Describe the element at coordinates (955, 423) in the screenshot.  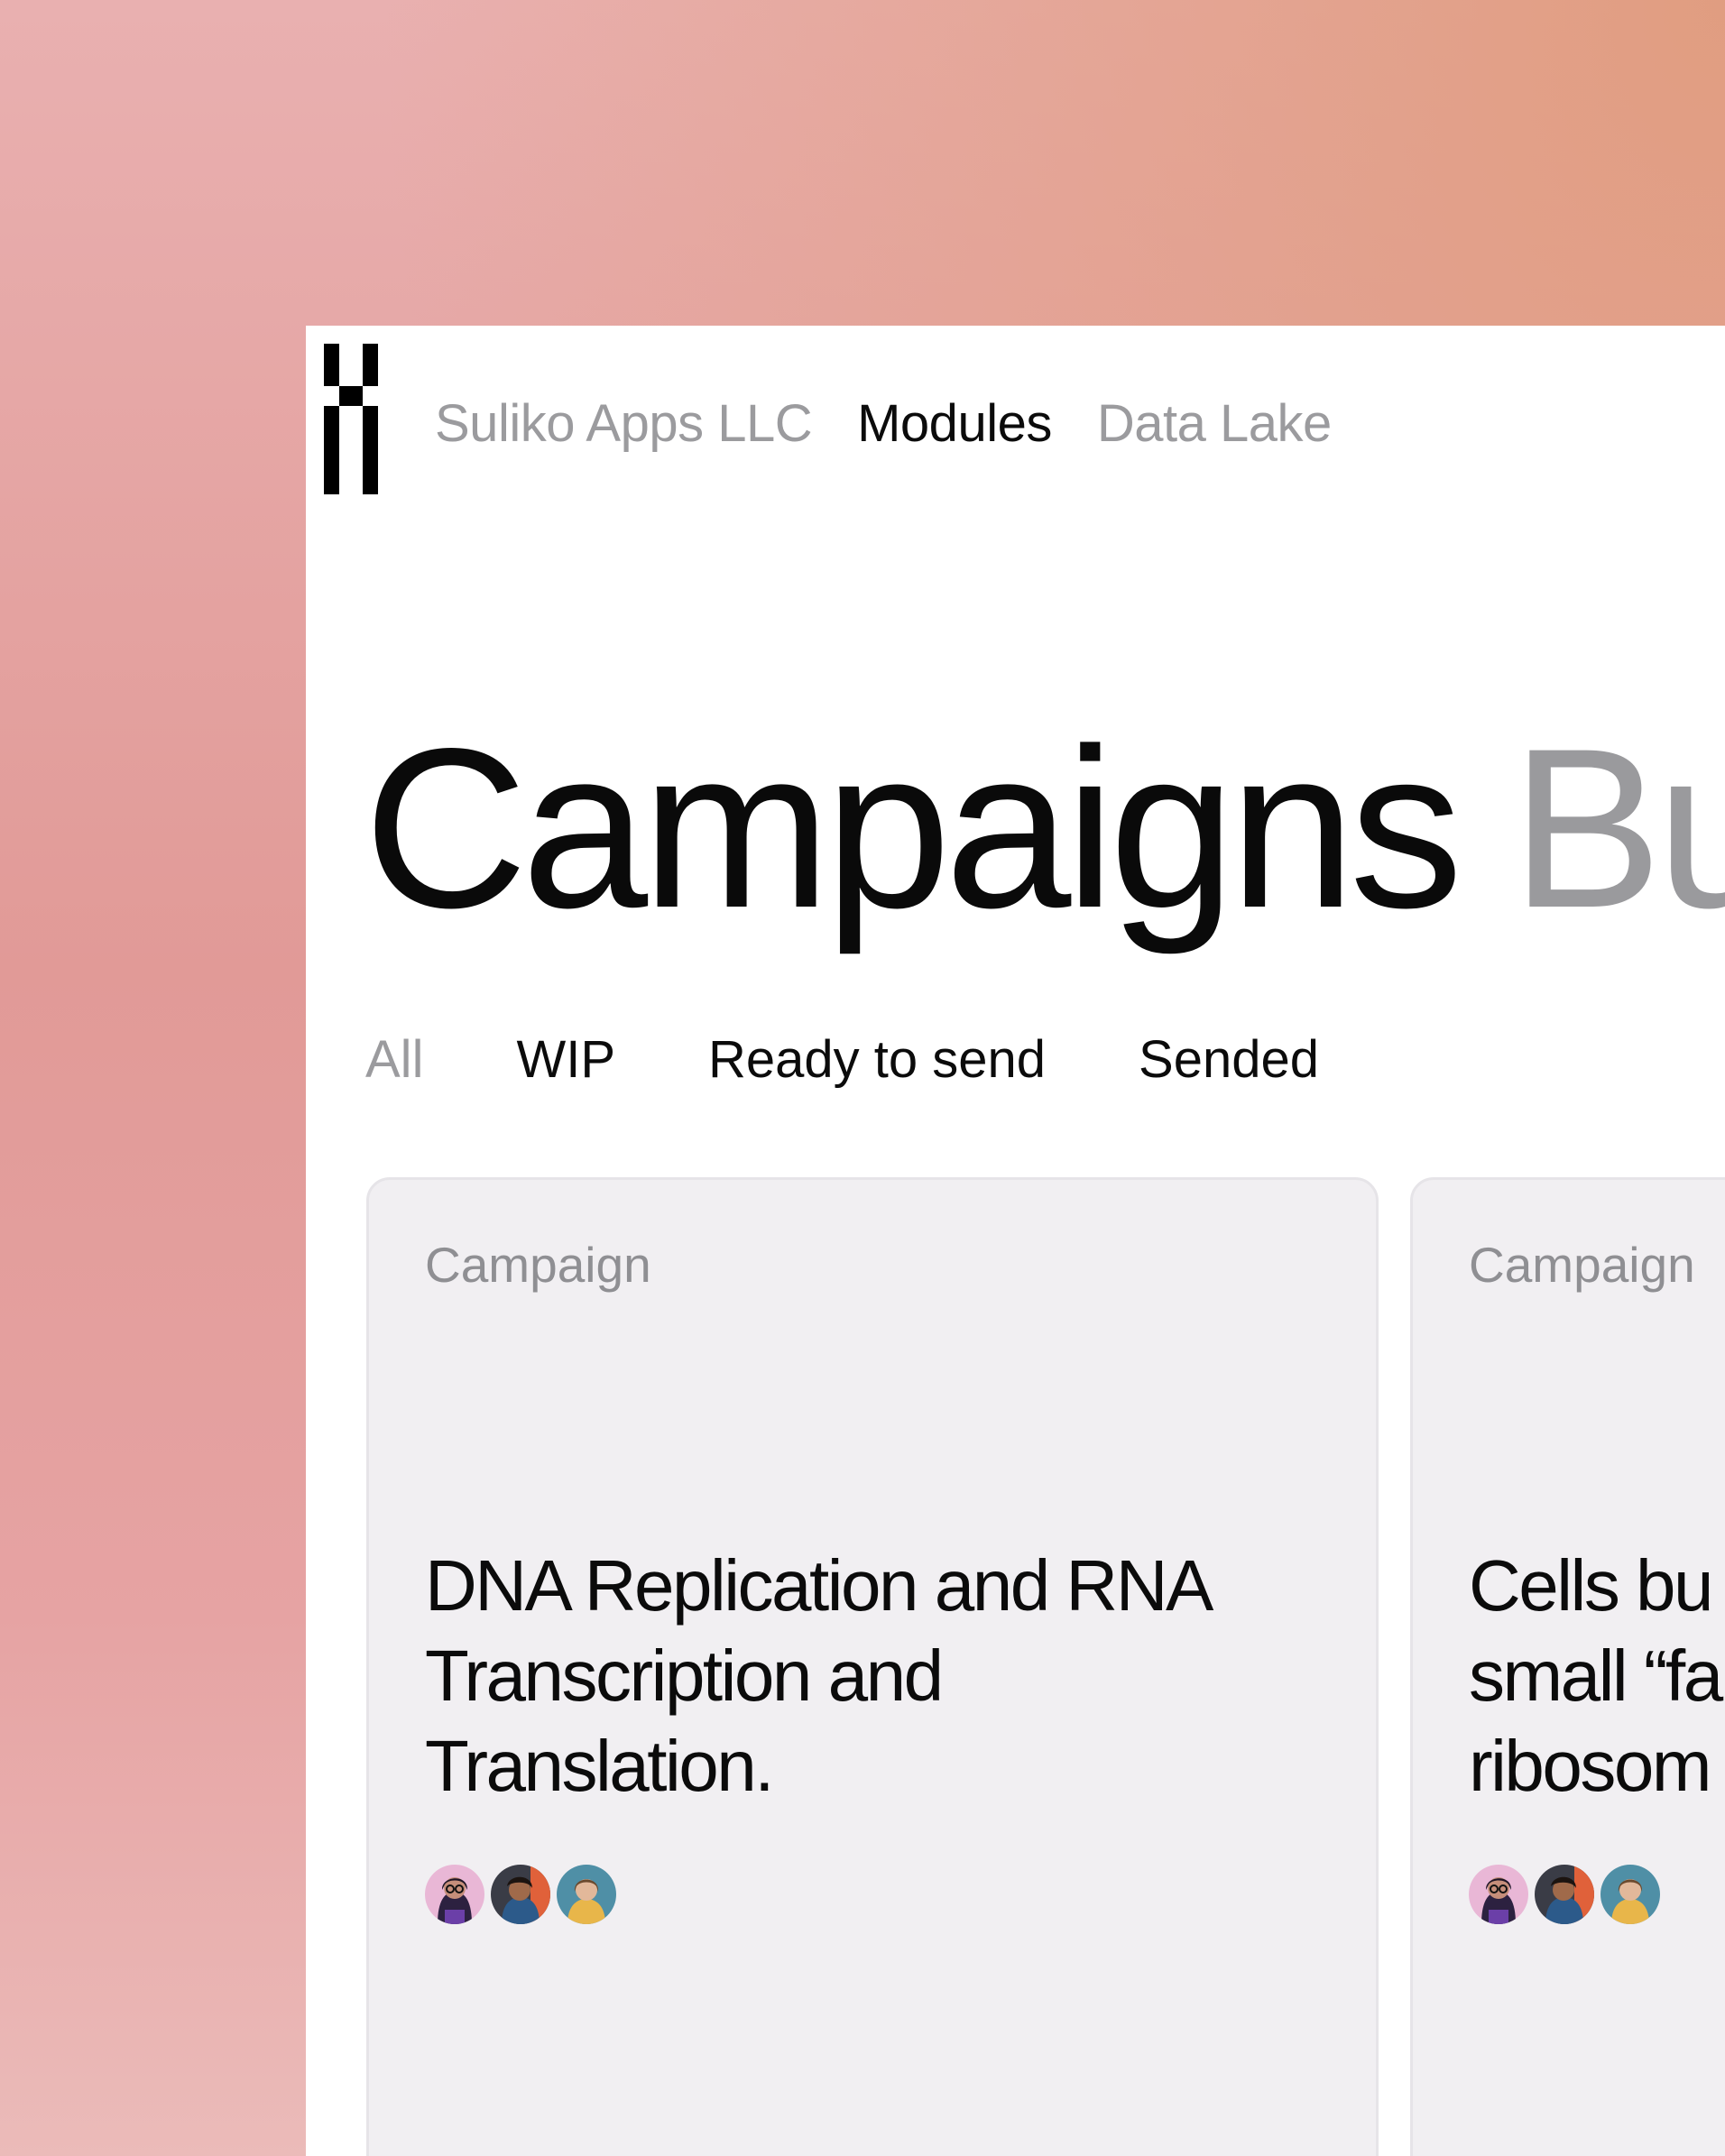
I see `nav-link-modules: Modules` at that location.